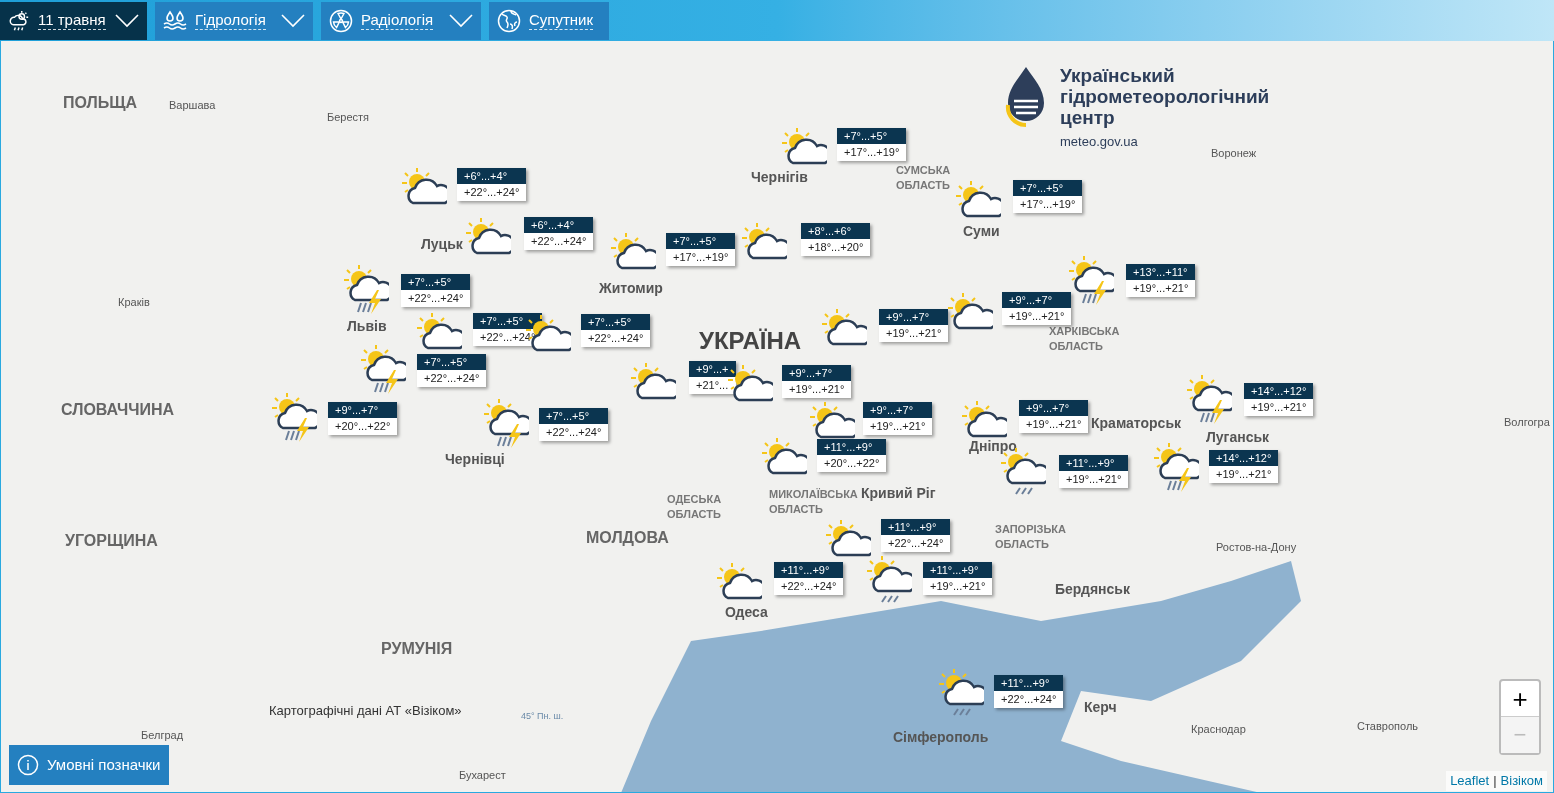 The image size is (1554, 793). I want to click on city-label: Варшава, so click(192, 105).